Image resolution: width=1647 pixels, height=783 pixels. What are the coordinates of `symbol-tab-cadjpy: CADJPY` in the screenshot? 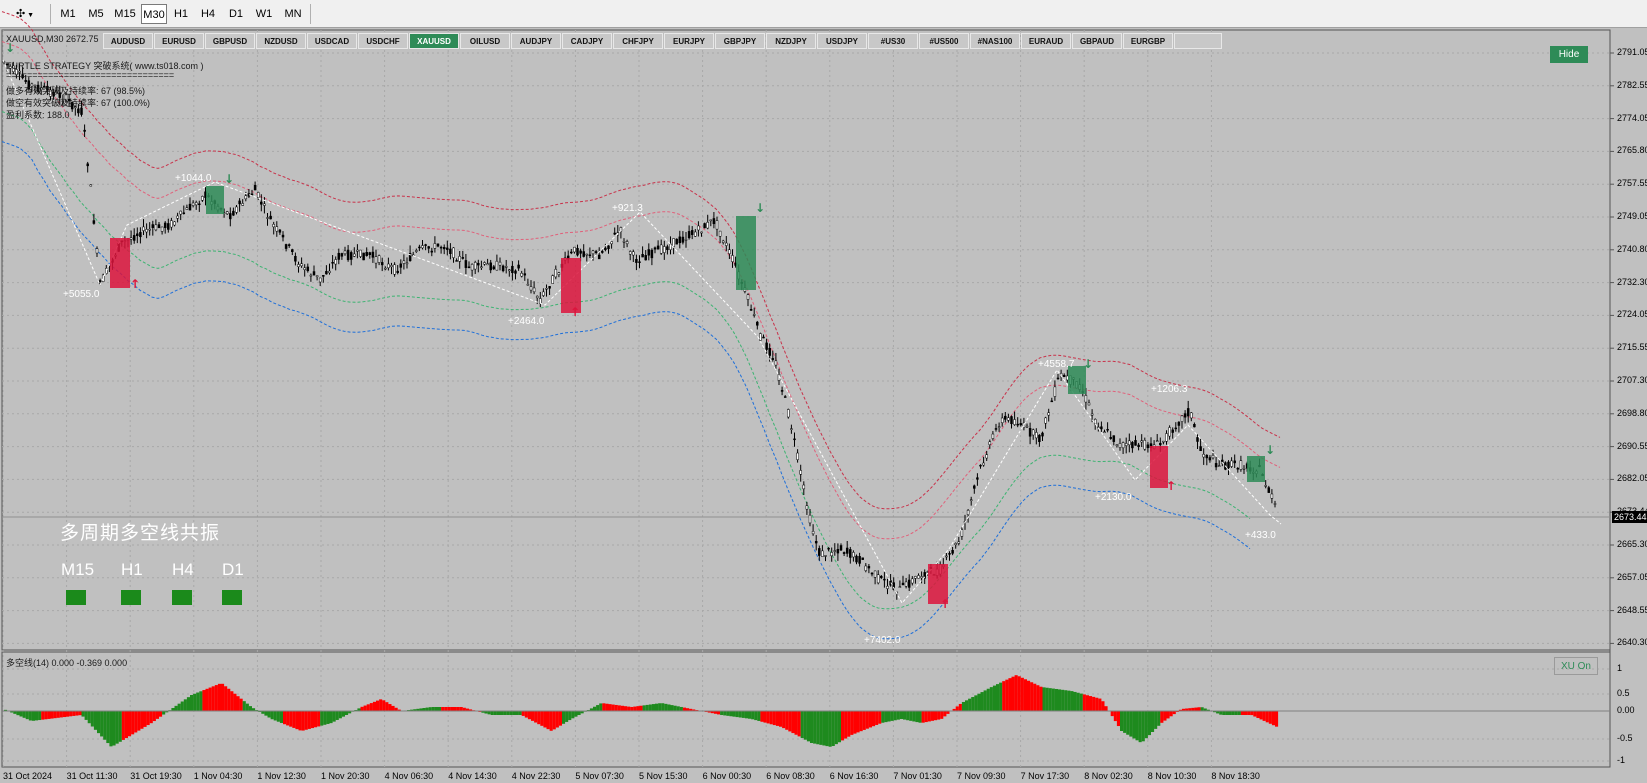 It's located at (587, 41).